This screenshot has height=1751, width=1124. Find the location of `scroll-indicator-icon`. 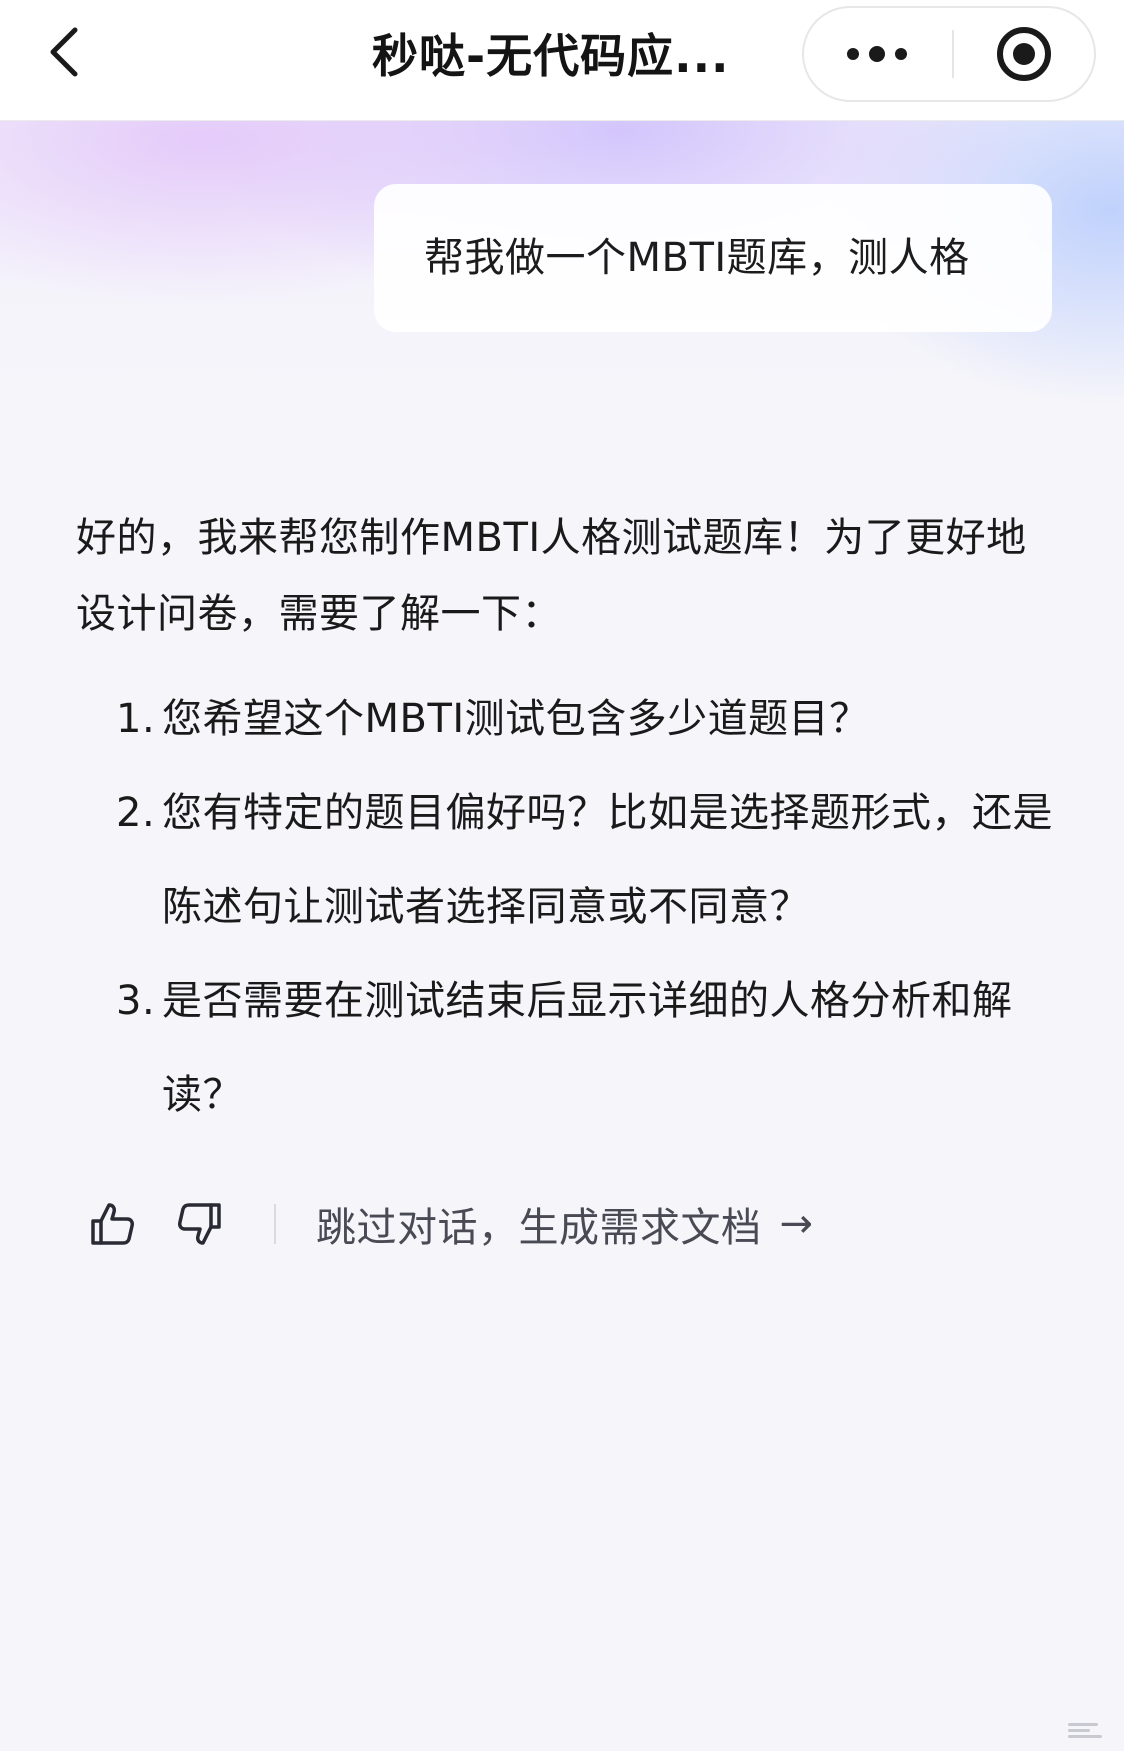

scroll-indicator-icon is located at coordinates (1085, 1730).